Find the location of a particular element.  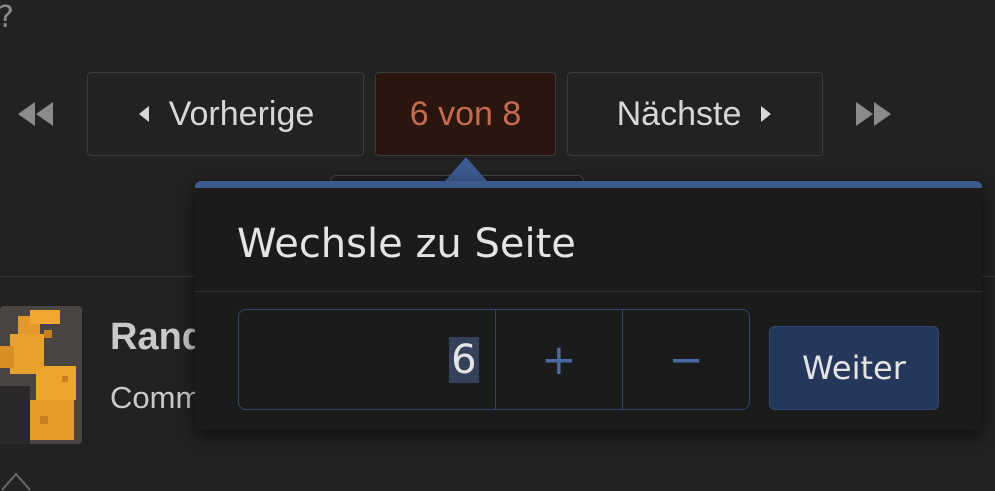

double-chevron-right-icon is located at coordinates (873, 114).